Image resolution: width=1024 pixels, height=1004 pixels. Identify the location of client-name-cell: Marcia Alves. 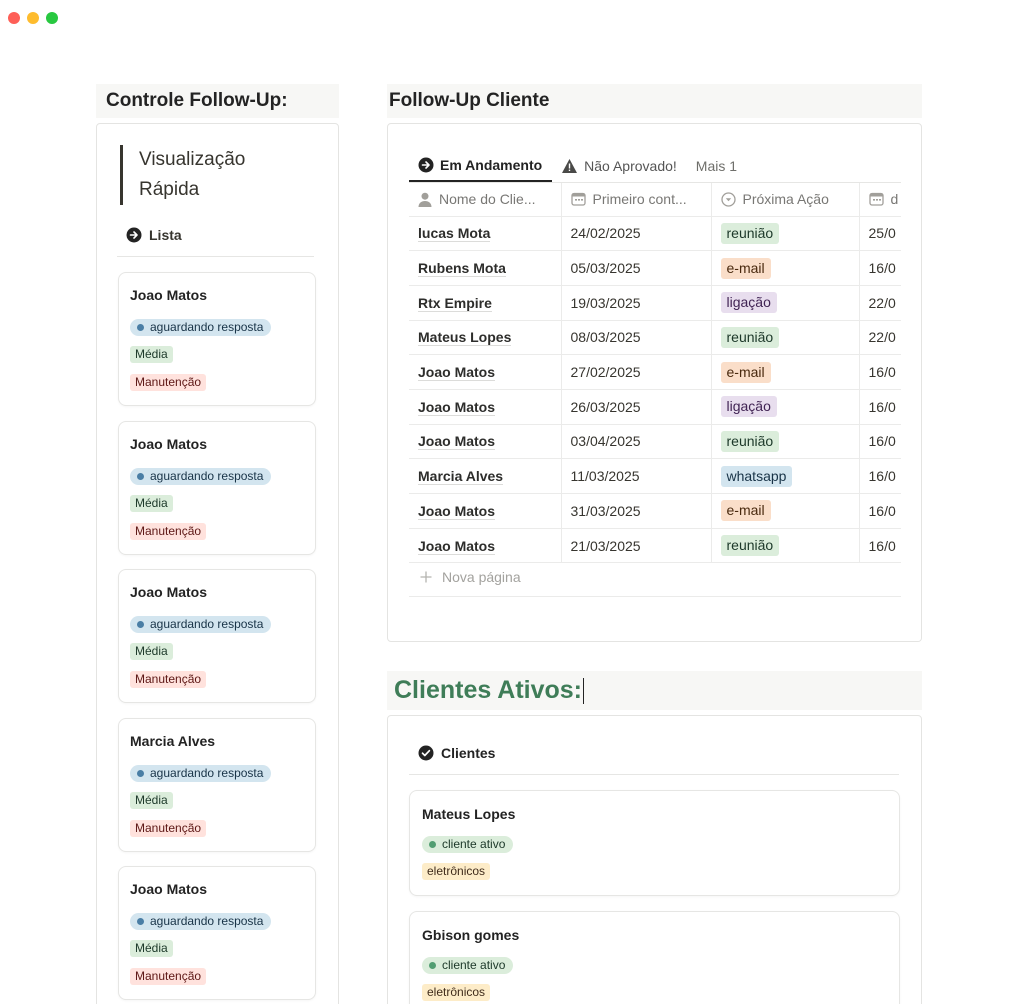
(485, 476).